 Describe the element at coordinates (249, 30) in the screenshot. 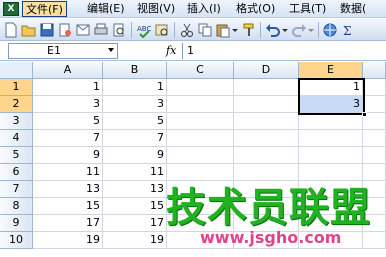

I see `format-painter-icon` at that location.